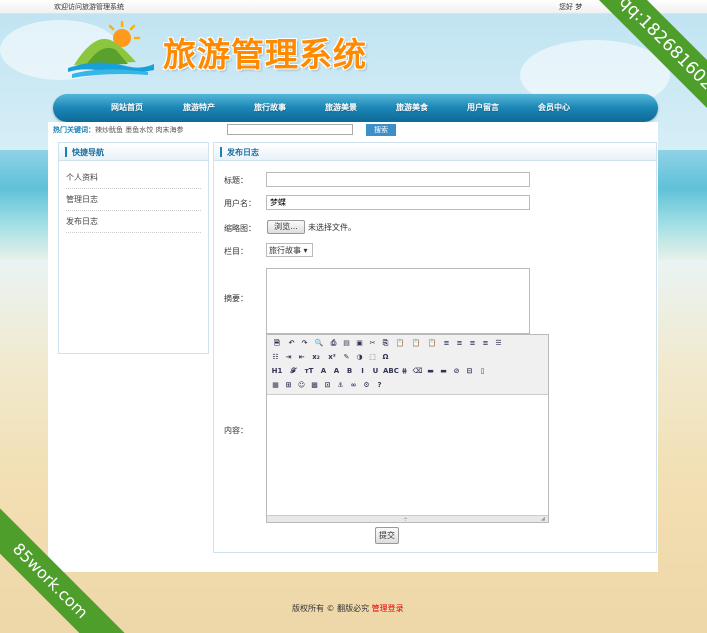  Describe the element at coordinates (346, 343) in the screenshot. I see `editor-tool-icon: ▤` at that location.